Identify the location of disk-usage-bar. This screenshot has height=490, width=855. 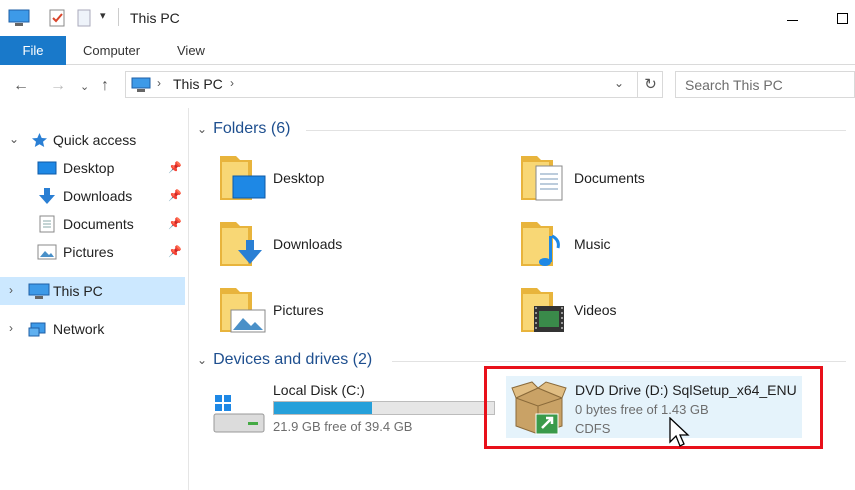
(384, 408).